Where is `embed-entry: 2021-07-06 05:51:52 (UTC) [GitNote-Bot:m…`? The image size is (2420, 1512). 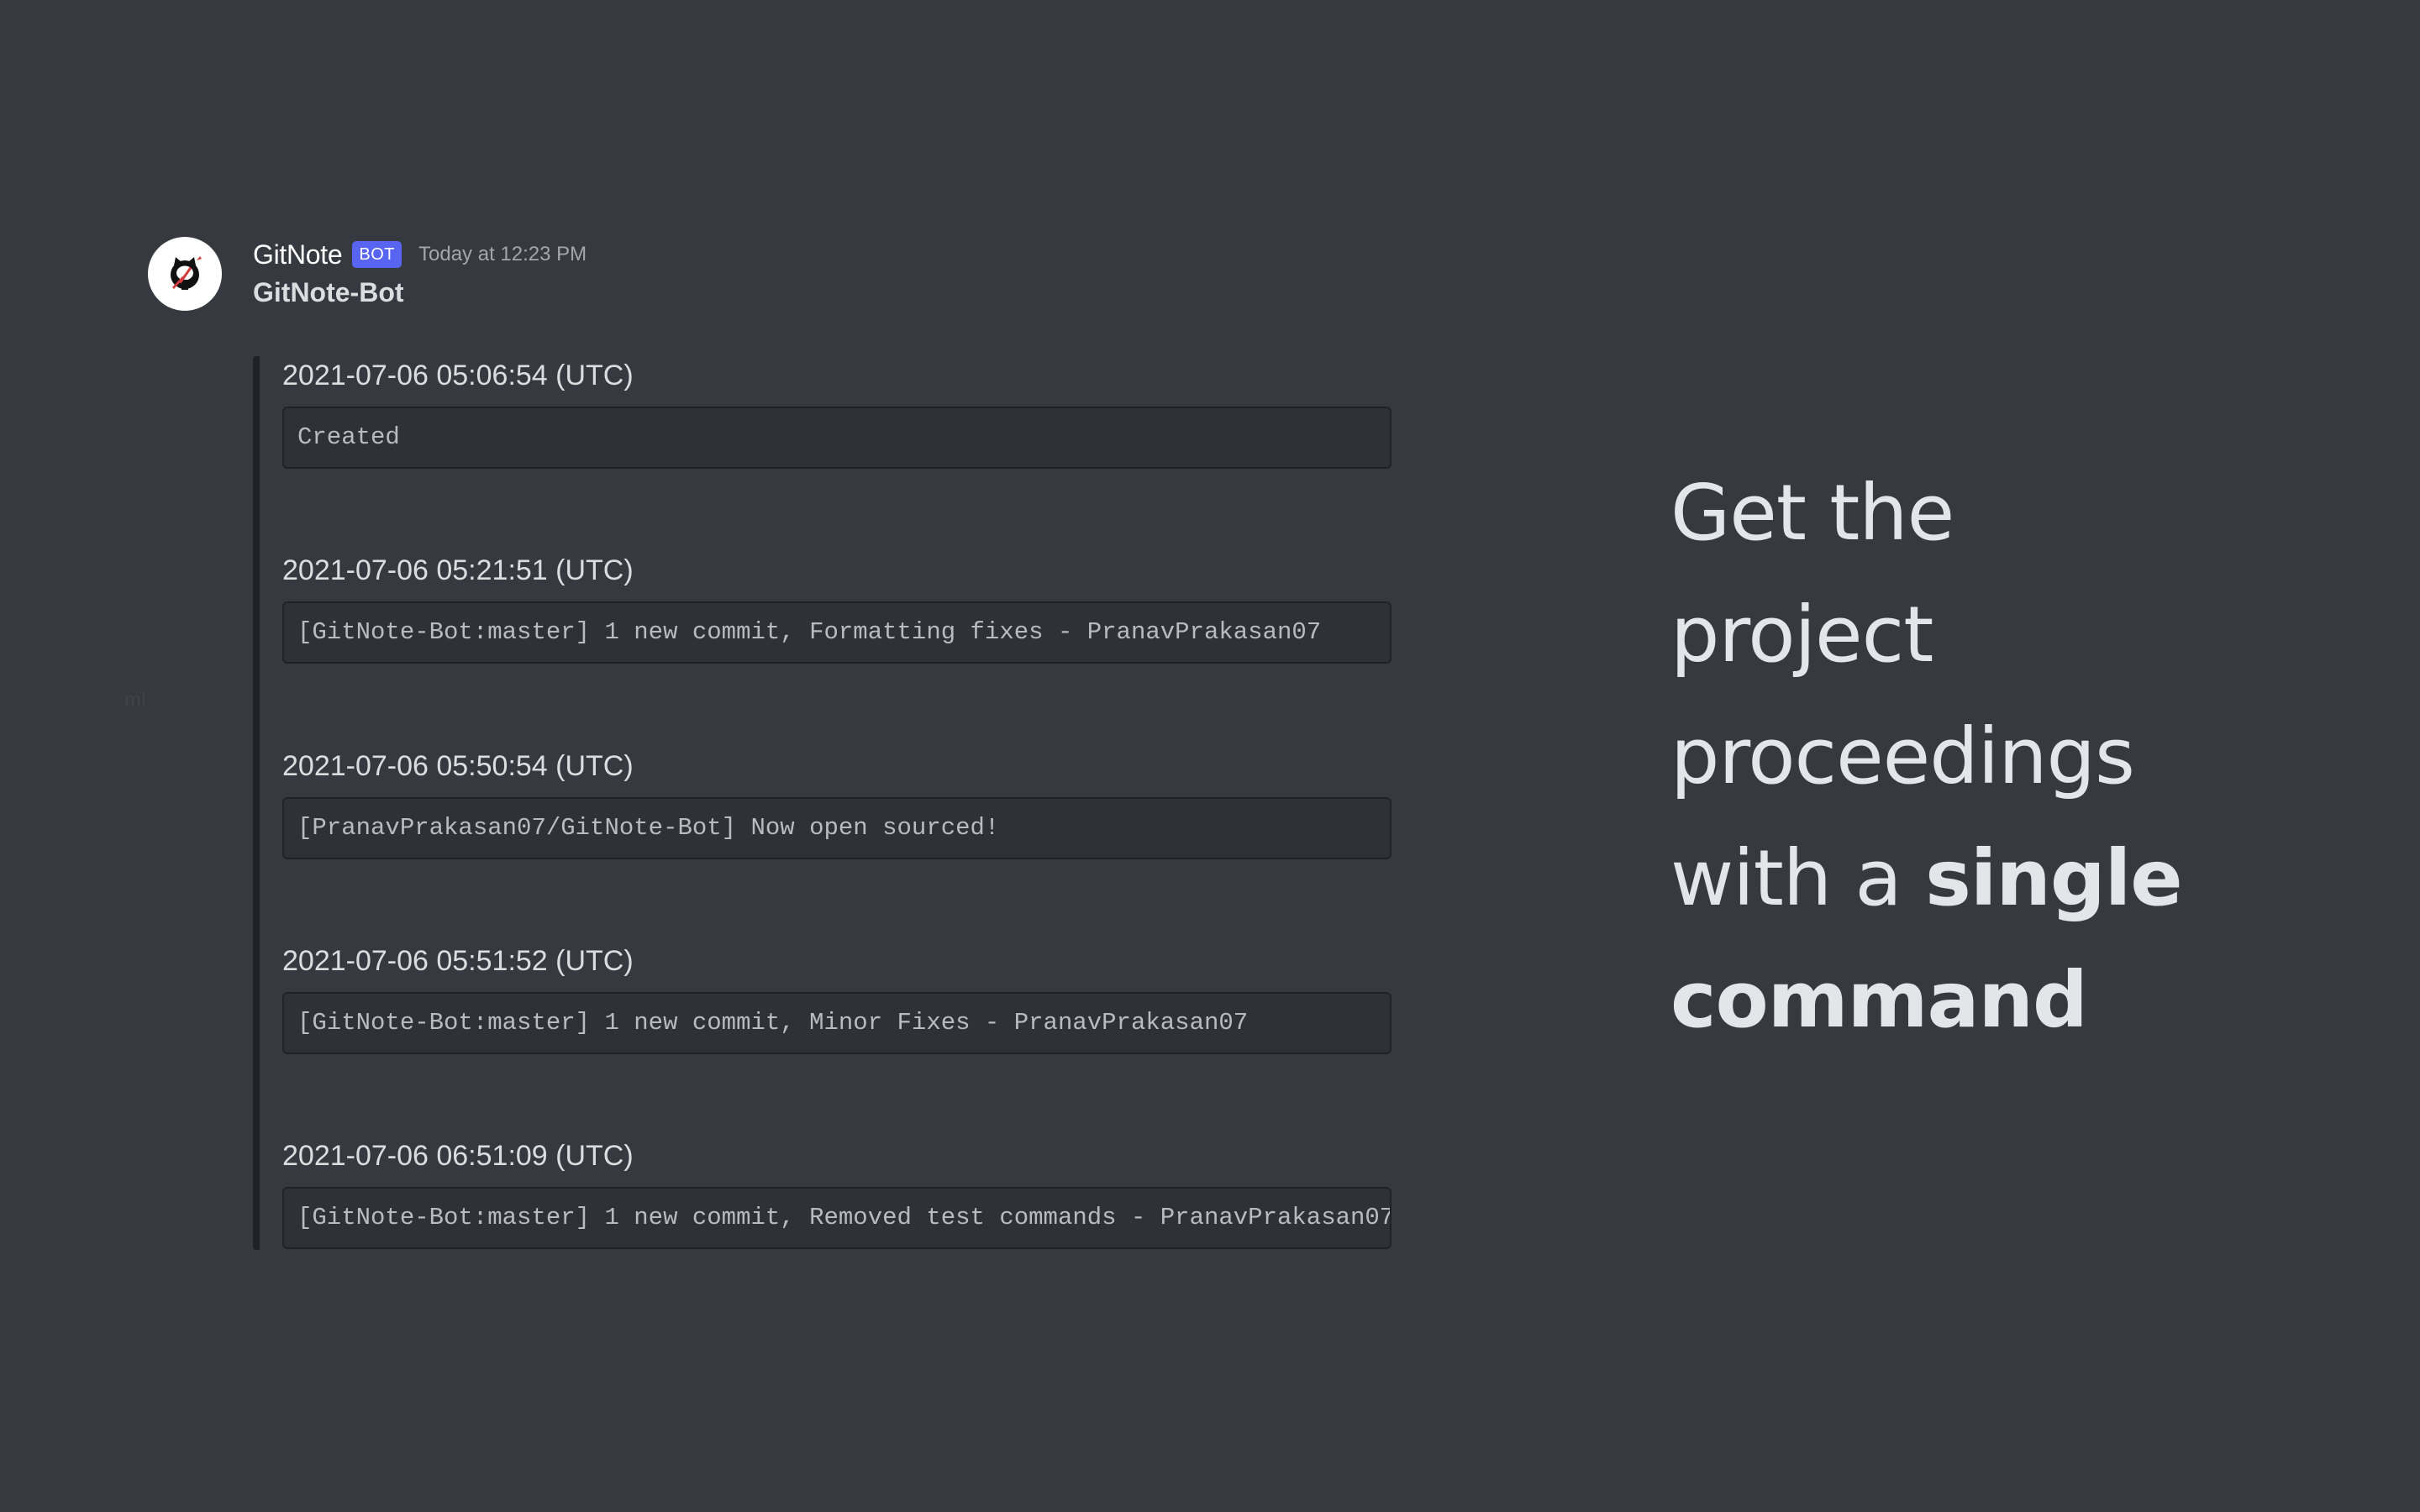
embed-entry: 2021-07-06 05:51:52 (UTC) [GitNote-Bot:m… is located at coordinates (837, 998).